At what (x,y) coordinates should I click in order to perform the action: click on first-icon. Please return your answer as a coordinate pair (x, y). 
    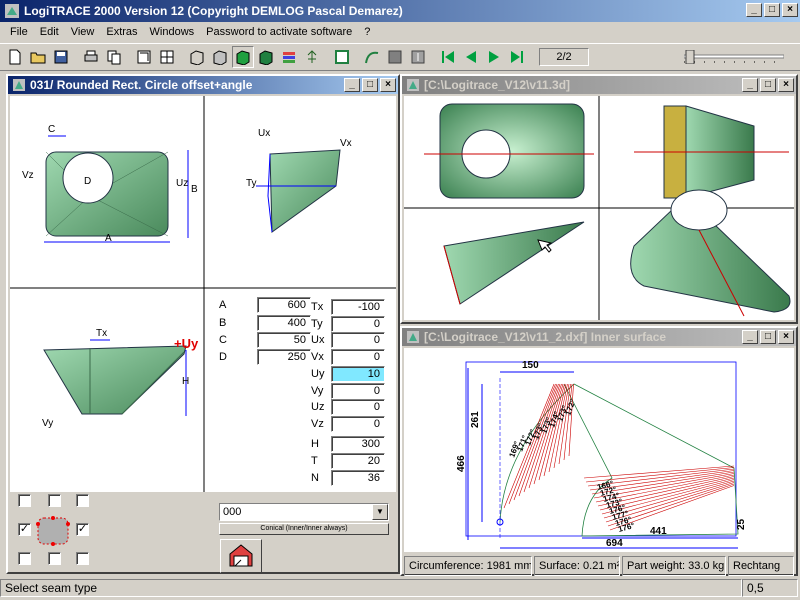
    Looking at the image, I should click on (448, 57).